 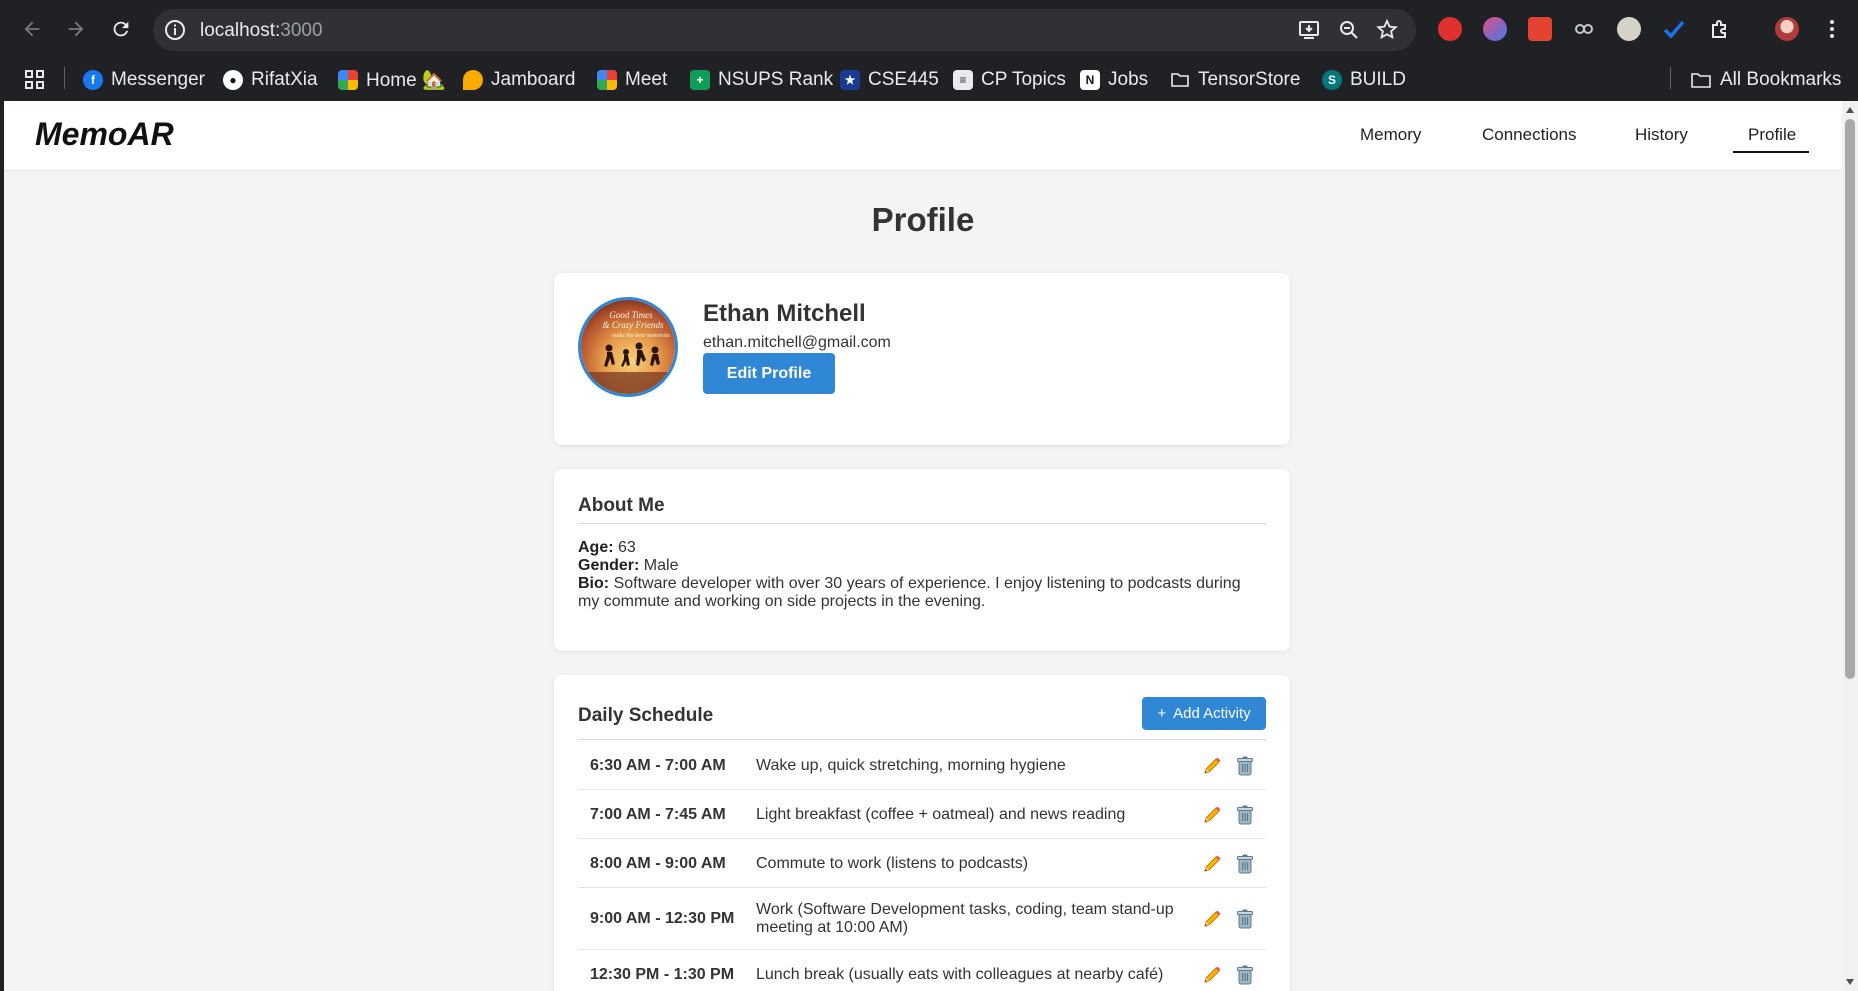 I want to click on bookmark-cp-topics: ≡ CP Topics, so click(x=1009, y=80).